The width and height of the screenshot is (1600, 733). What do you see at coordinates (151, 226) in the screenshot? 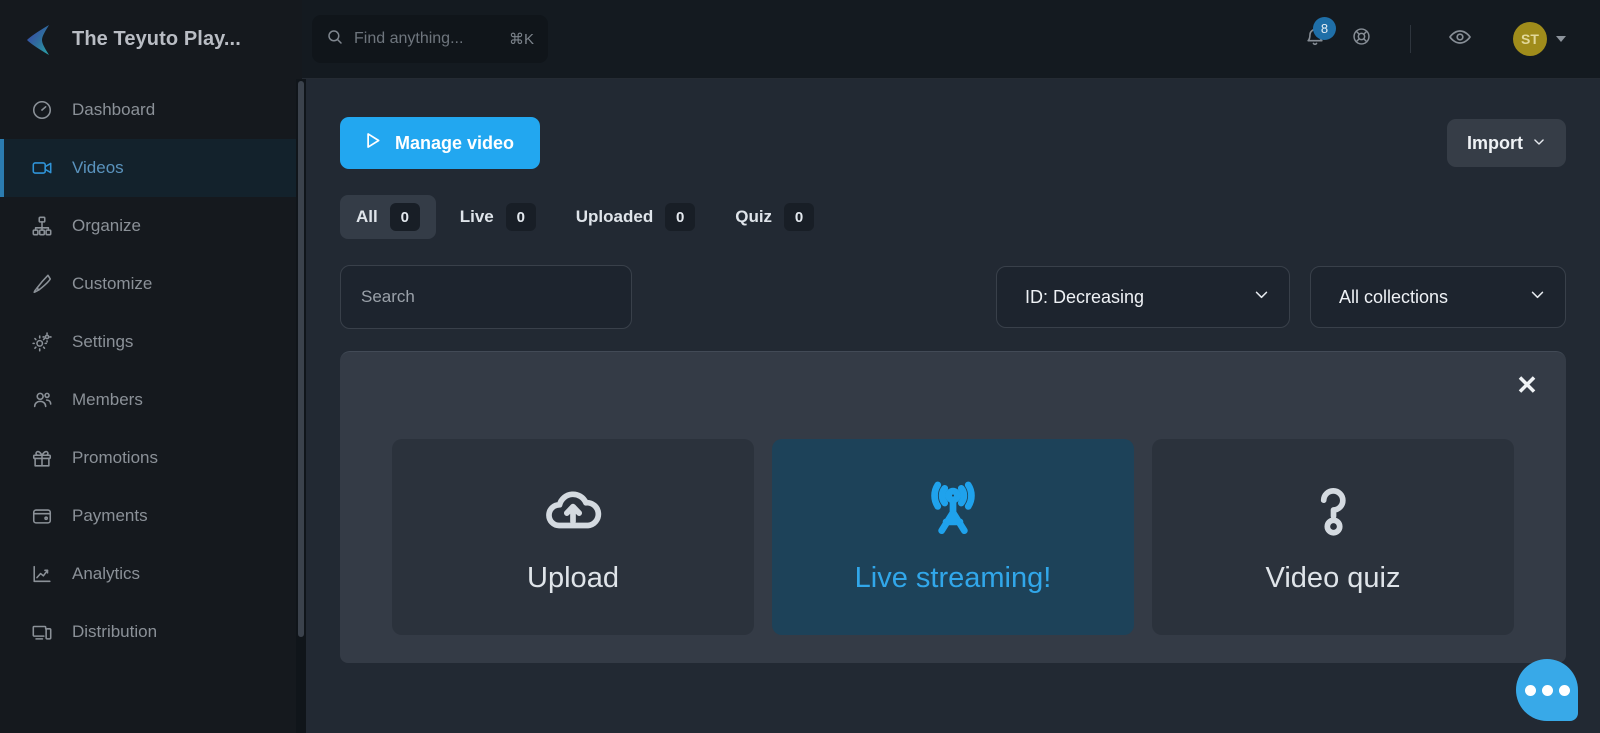
I see `sidebar-item-organize: Organize` at bounding box center [151, 226].